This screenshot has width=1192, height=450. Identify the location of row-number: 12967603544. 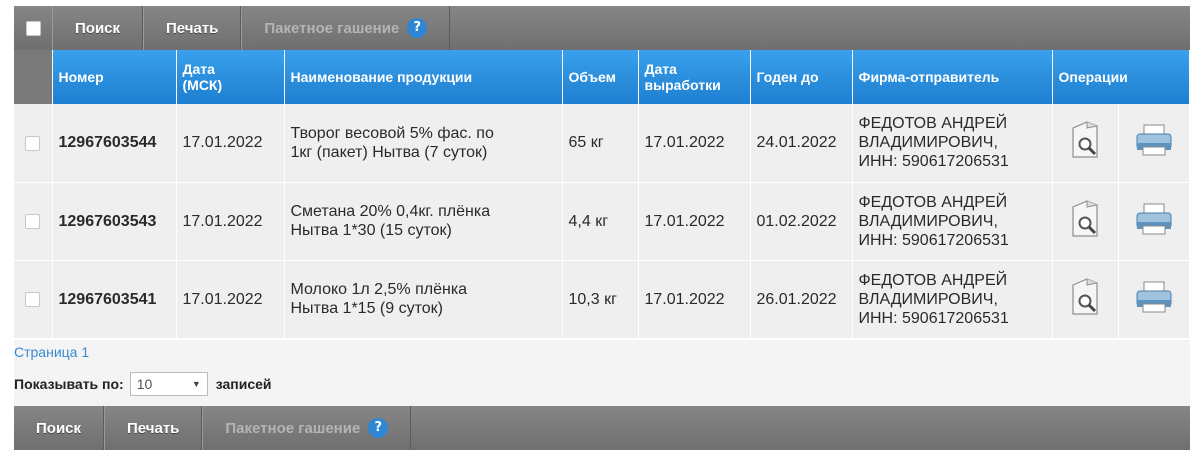
(114, 143).